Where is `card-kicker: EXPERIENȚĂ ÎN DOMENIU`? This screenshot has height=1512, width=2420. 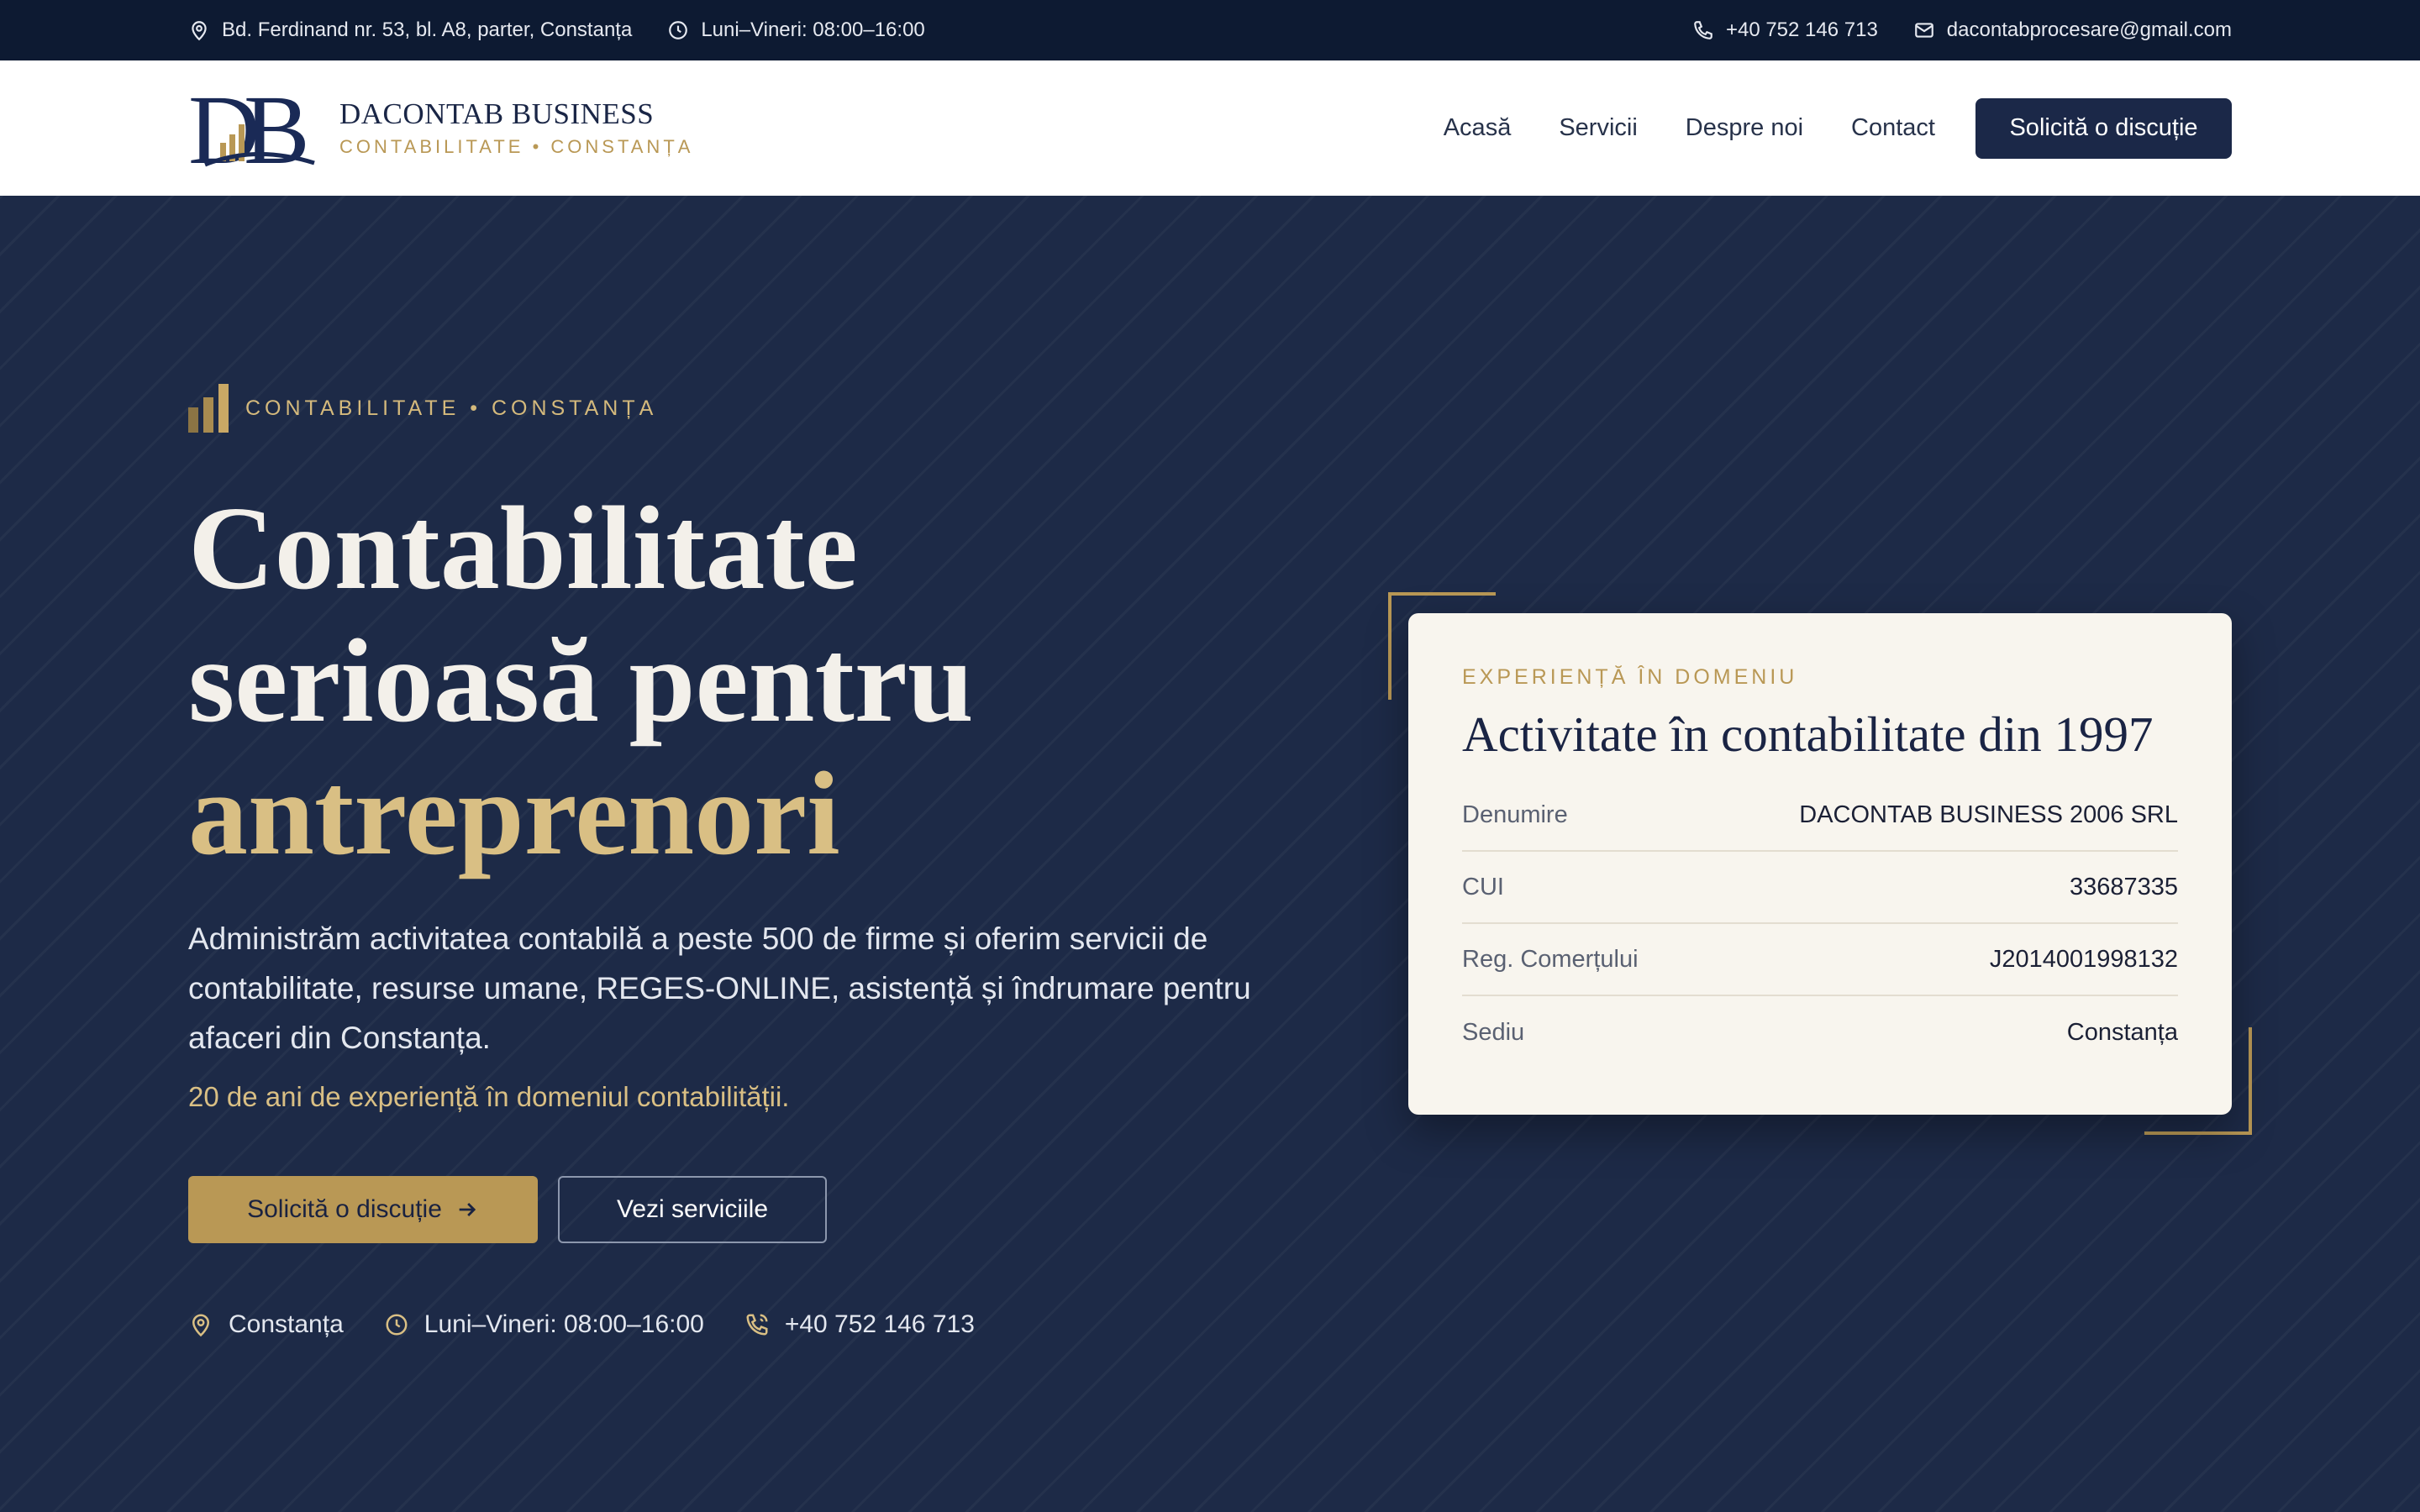 card-kicker: EXPERIENȚĂ ÎN DOMENIU is located at coordinates (1630, 677).